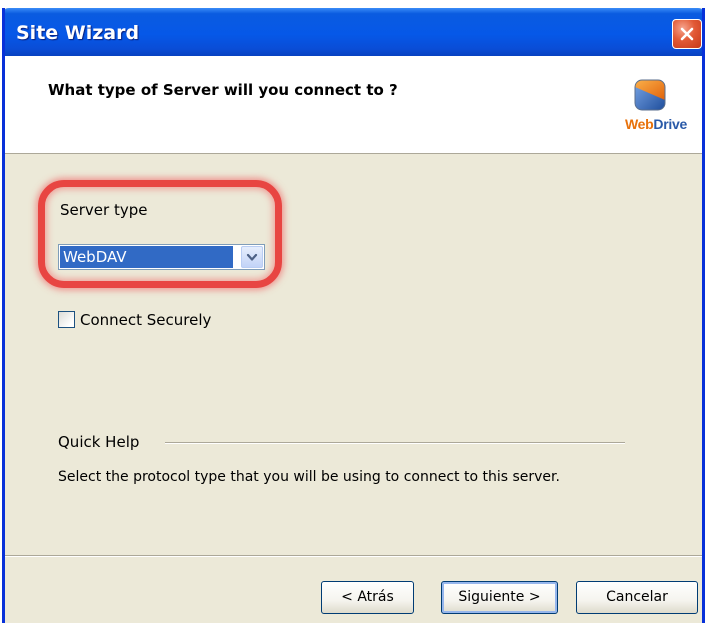 This screenshot has width=707, height=623. I want to click on connect-securely-row: Connect Securely, so click(134, 319).